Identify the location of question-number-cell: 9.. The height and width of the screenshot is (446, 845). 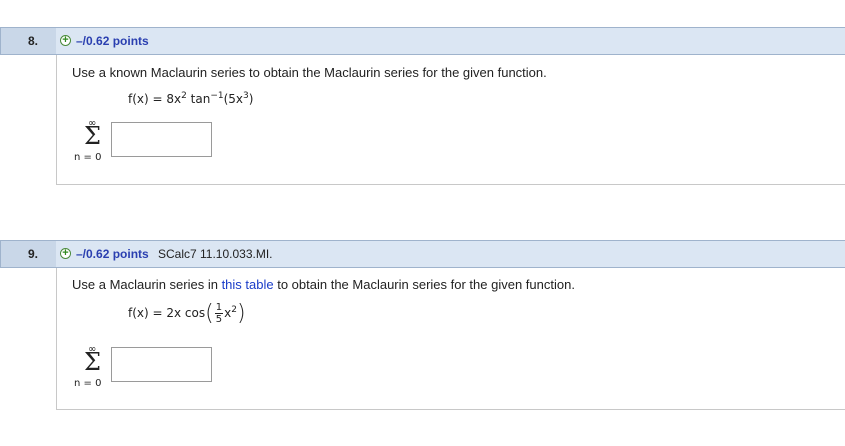
(28, 254).